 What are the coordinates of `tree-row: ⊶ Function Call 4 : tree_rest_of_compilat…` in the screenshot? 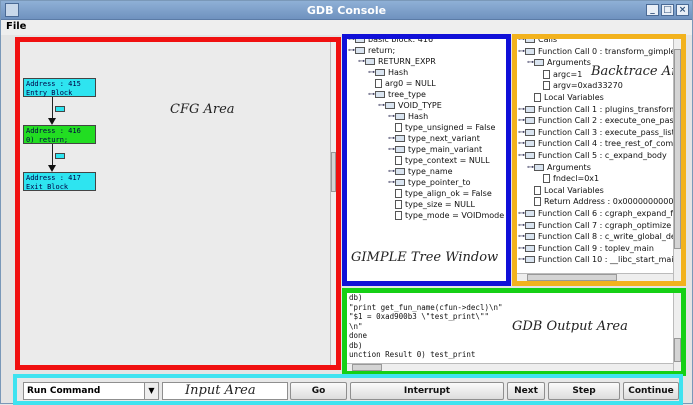 It's located at (599, 143).